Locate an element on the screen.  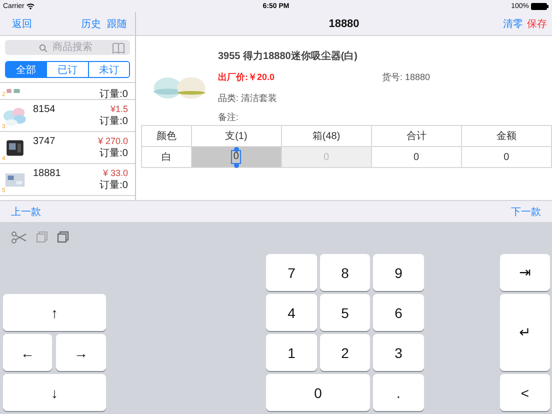
product-code: 8154 is located at coordinates (44, 110).